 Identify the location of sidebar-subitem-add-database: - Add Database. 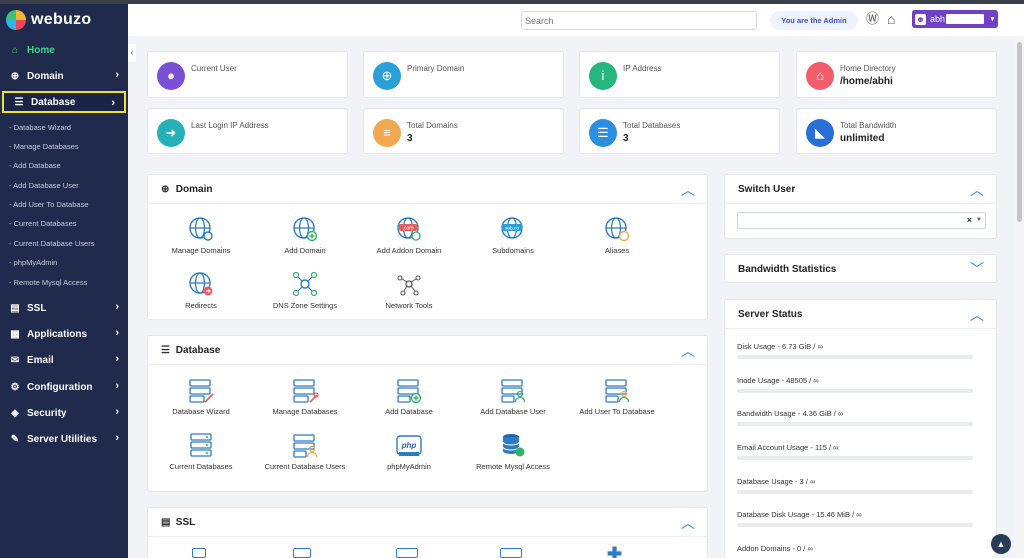
(35, 166).